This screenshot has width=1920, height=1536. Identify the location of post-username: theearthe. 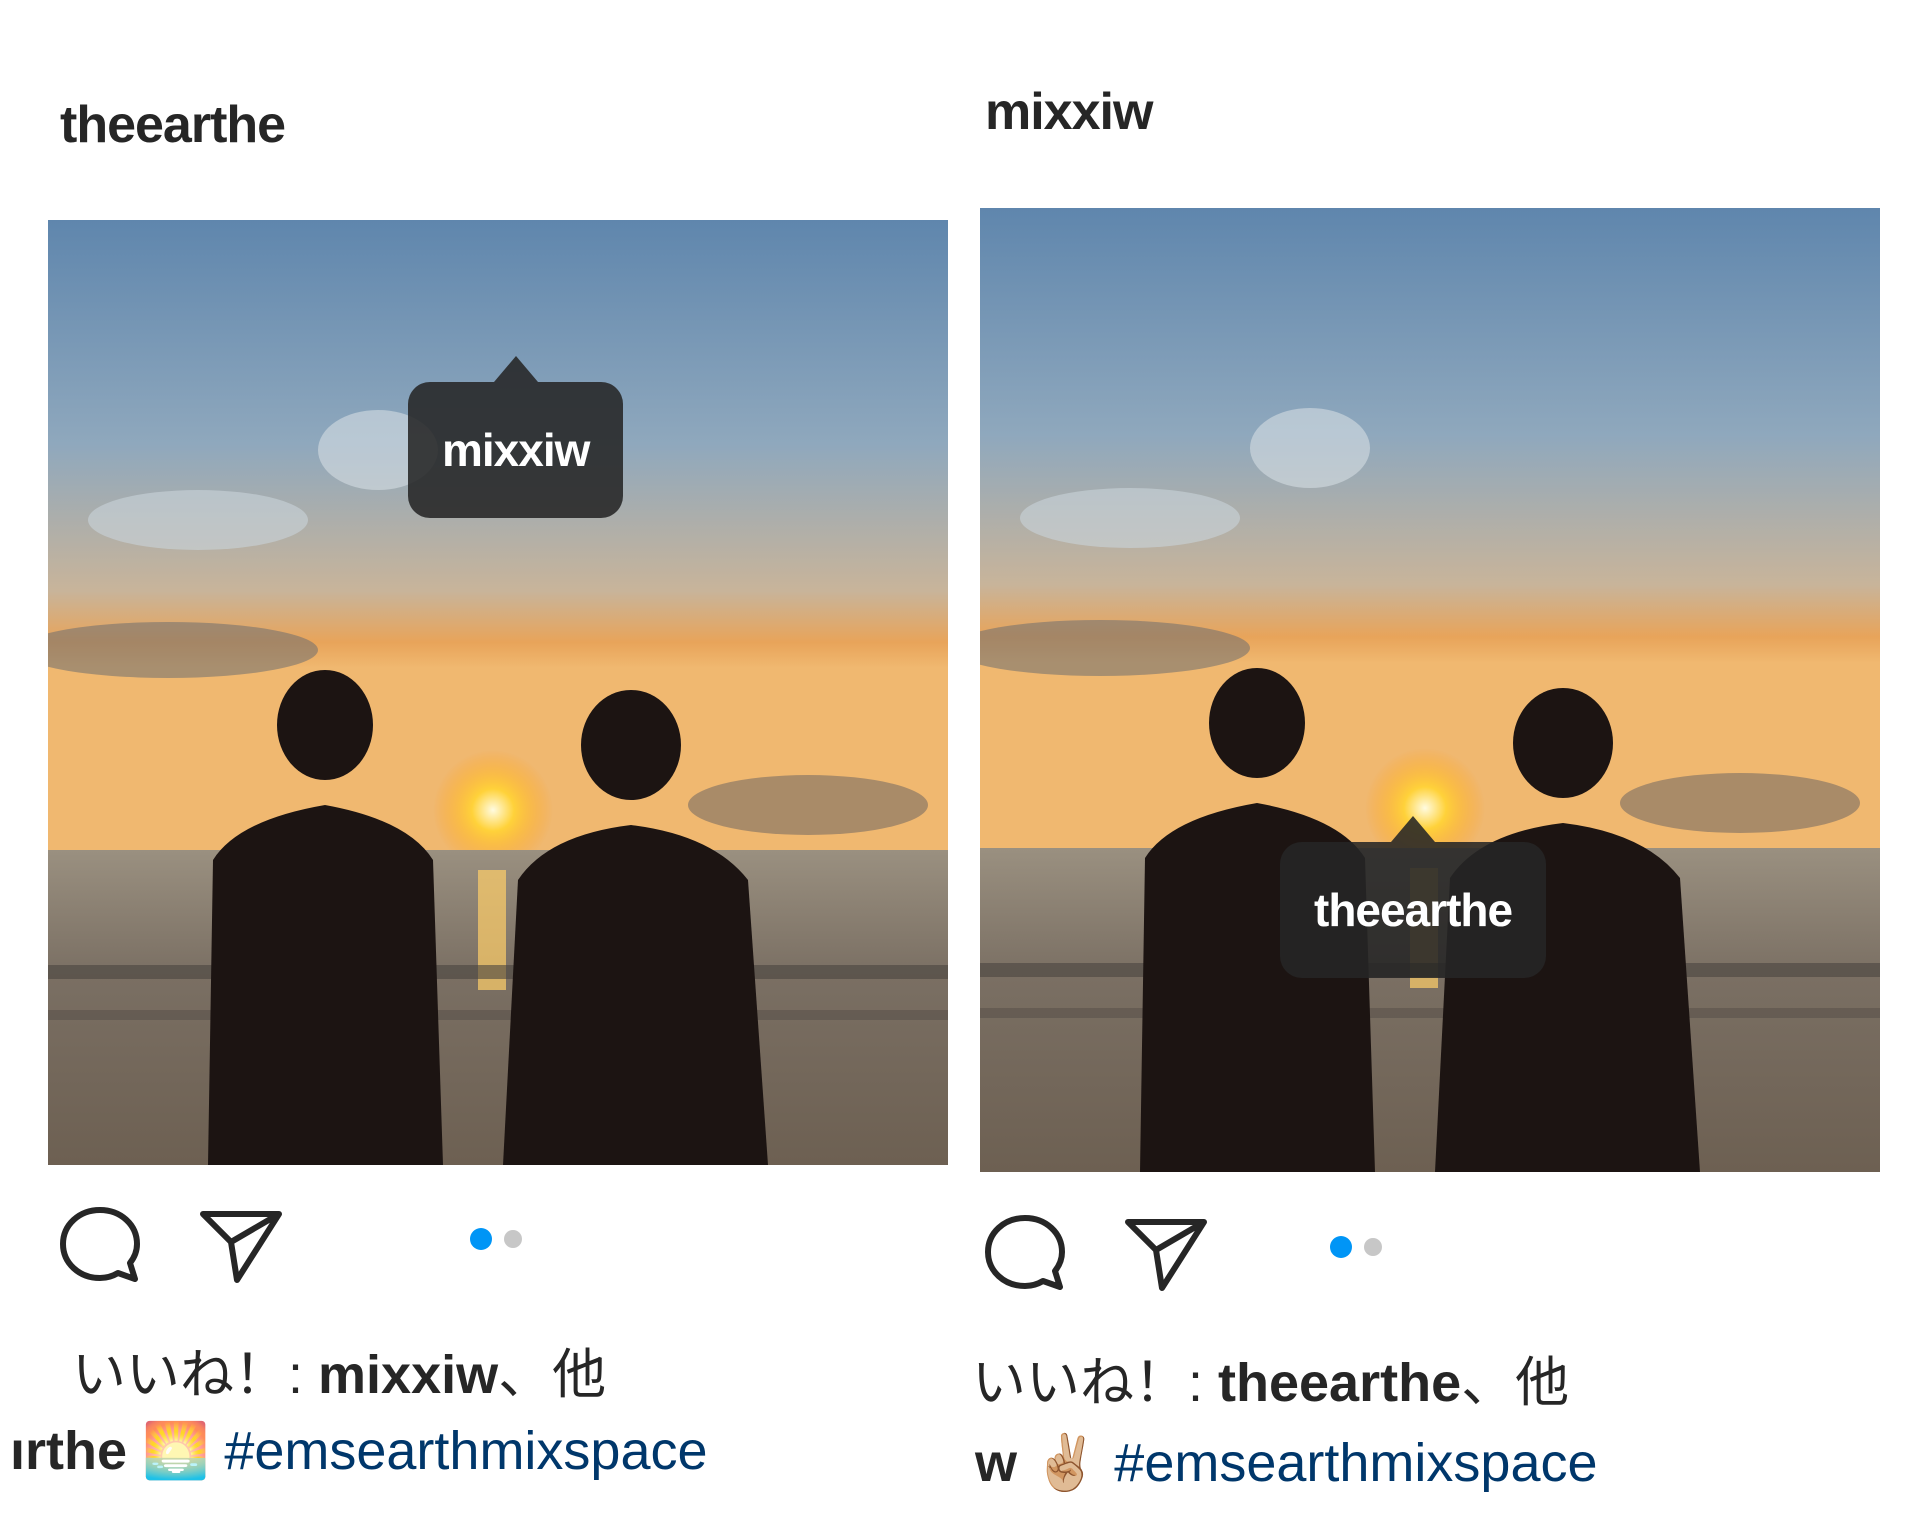
(173, 125).